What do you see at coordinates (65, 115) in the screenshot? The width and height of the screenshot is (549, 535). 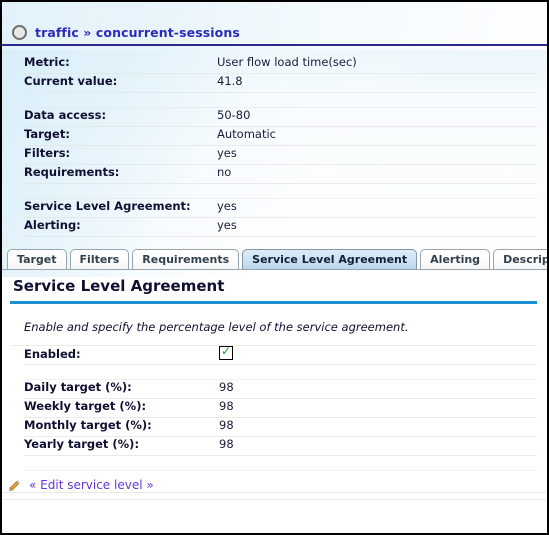 I see `detail-label: Data access:` at bounding box center [65, 115].